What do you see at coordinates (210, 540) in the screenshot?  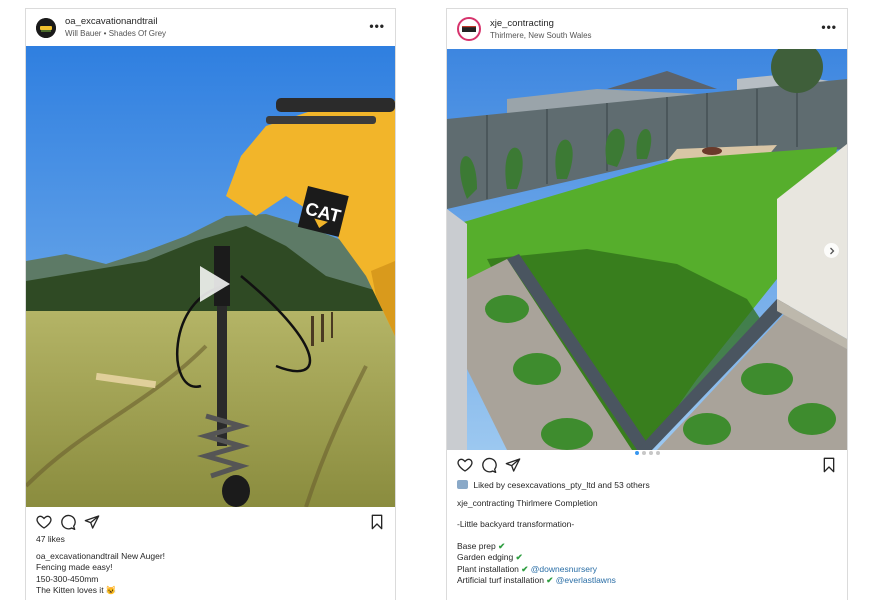 I see `likes-count: 47 likes` at bounding box center [210, 540].